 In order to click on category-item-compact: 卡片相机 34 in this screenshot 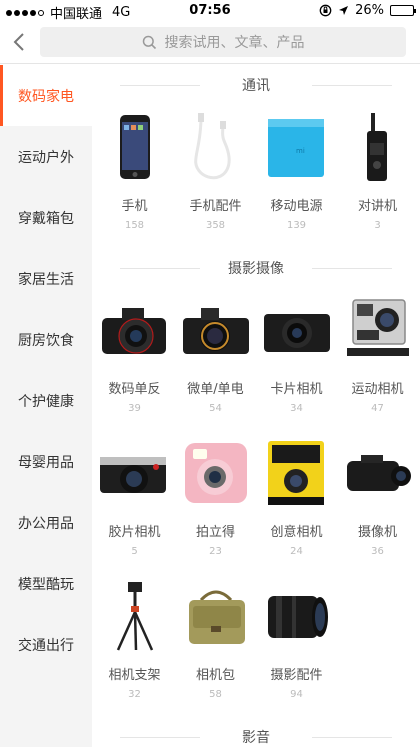, I will do `click(296, 359)`.